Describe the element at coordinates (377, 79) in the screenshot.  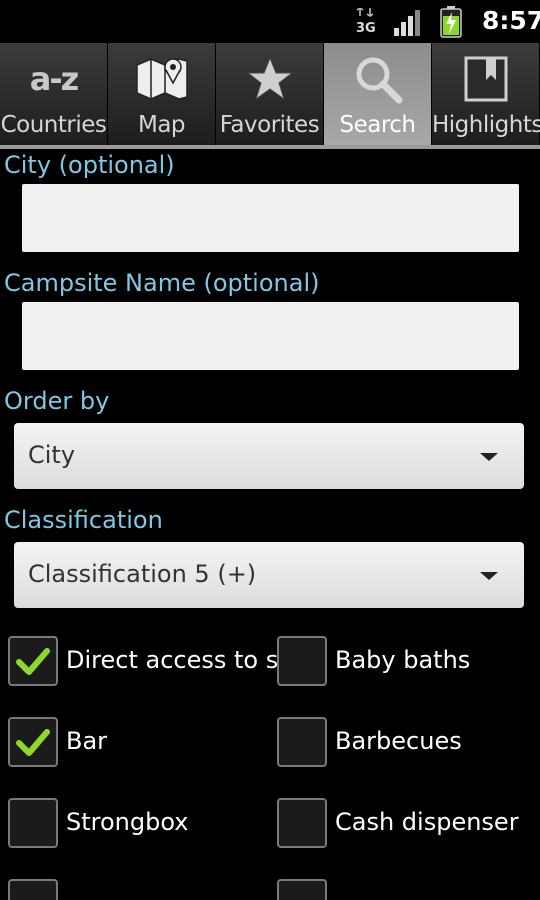
I see `search-icon` at that location.